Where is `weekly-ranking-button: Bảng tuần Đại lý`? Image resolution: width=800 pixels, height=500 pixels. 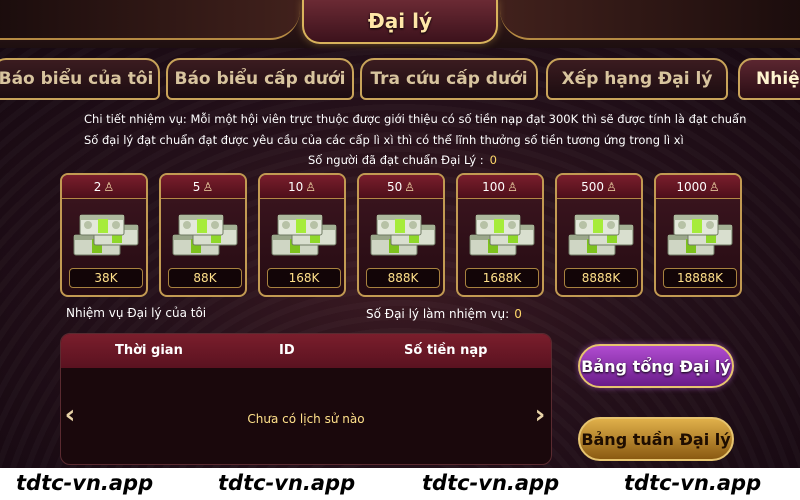
weekly-ranking-button: Bảng tuần Đại lý is located at coordinates (656, 439).